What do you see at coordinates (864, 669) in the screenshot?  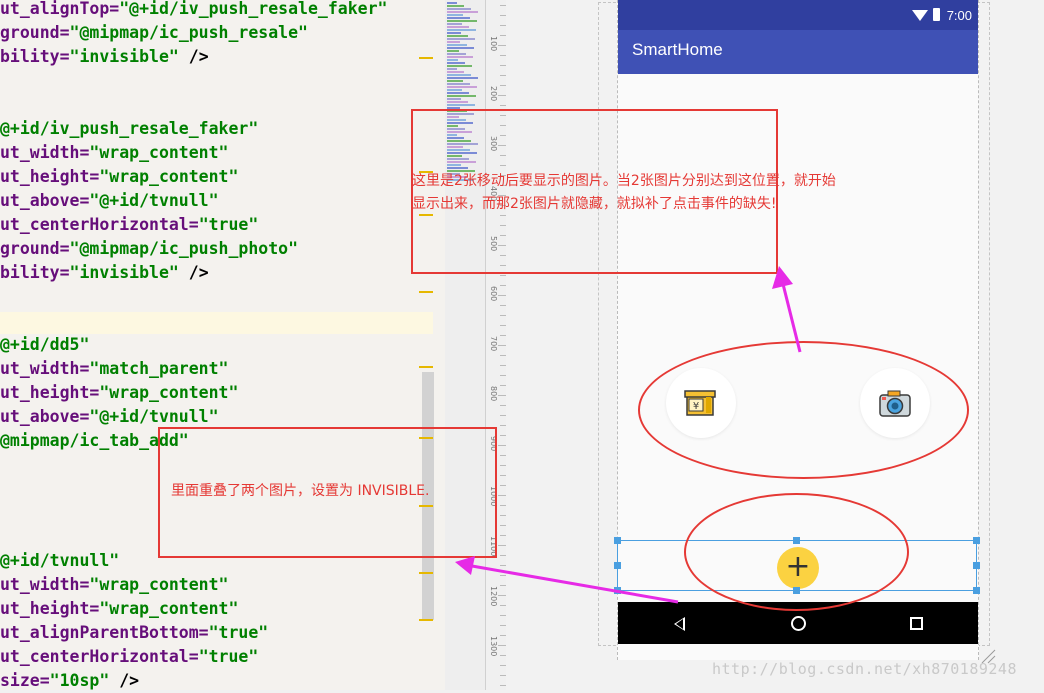 I see `watermark: http://blog.csdn.net/xh870189248` at bounding box center [864, 669].